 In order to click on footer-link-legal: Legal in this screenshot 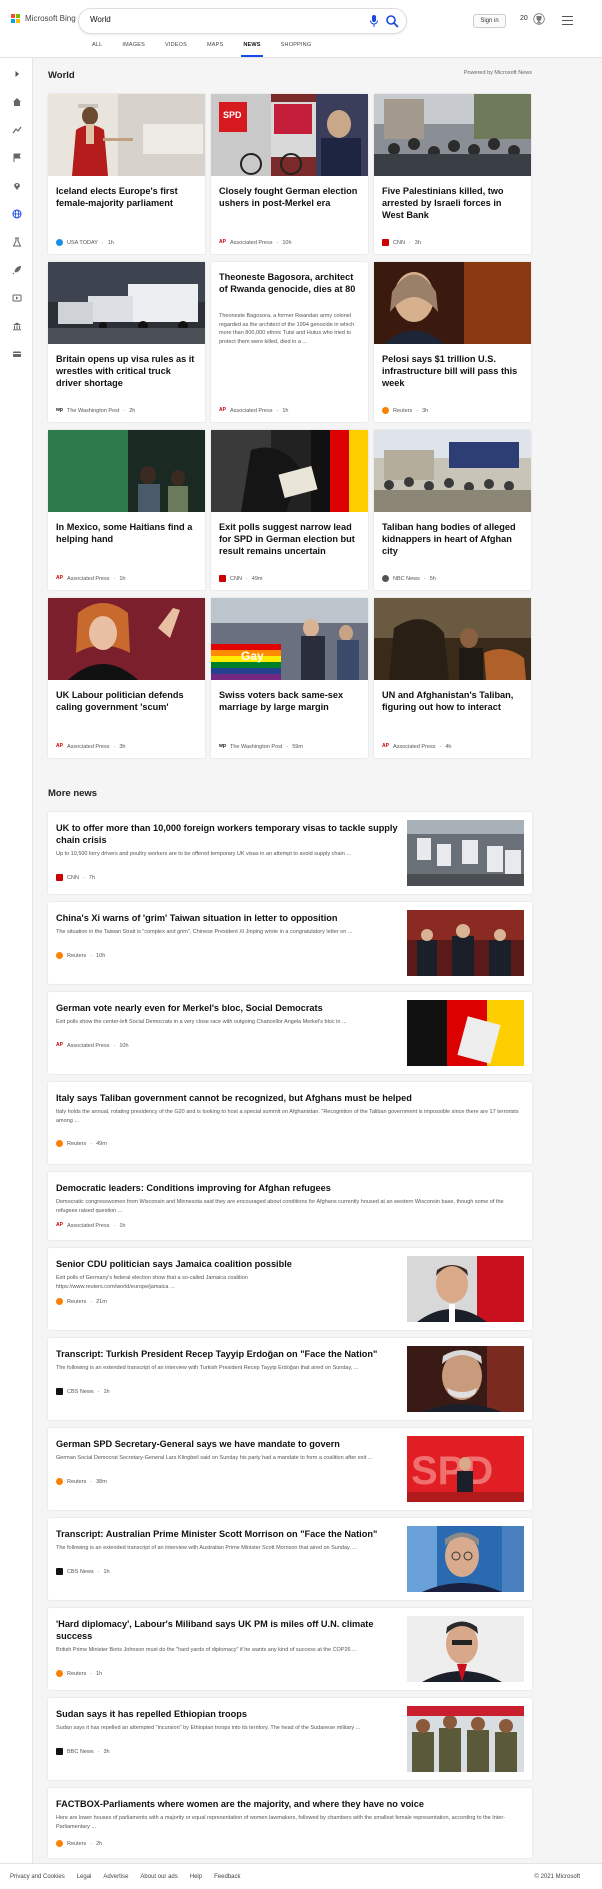, I will do `click(84, 1877)`.